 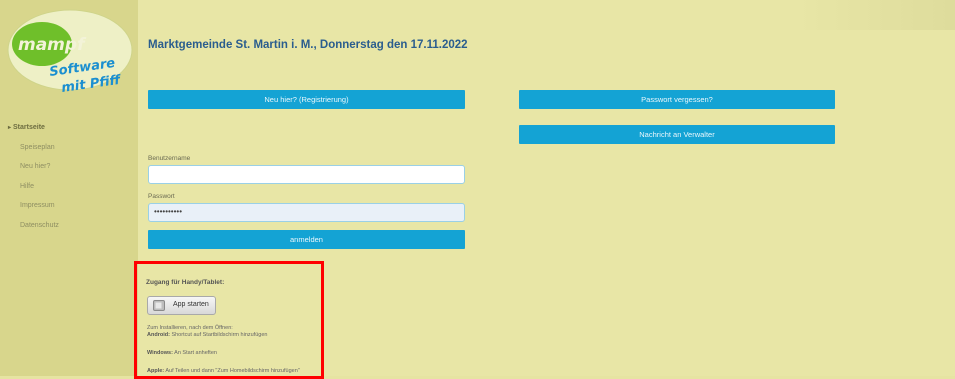 I want to click on sidebar-item-speiseplan: Speiseplan, so click(x=33, y=152).